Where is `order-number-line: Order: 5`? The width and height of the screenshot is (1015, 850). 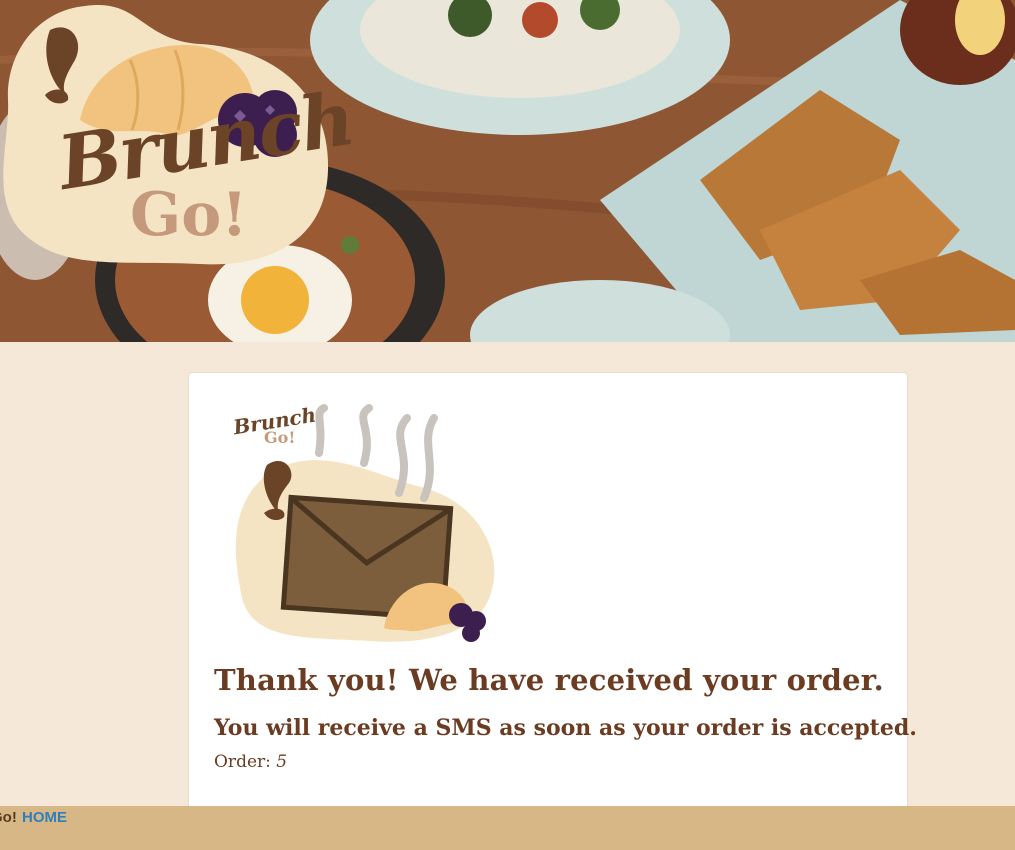
order-number-line: Order: 5 is located at coordinates (250, 762).